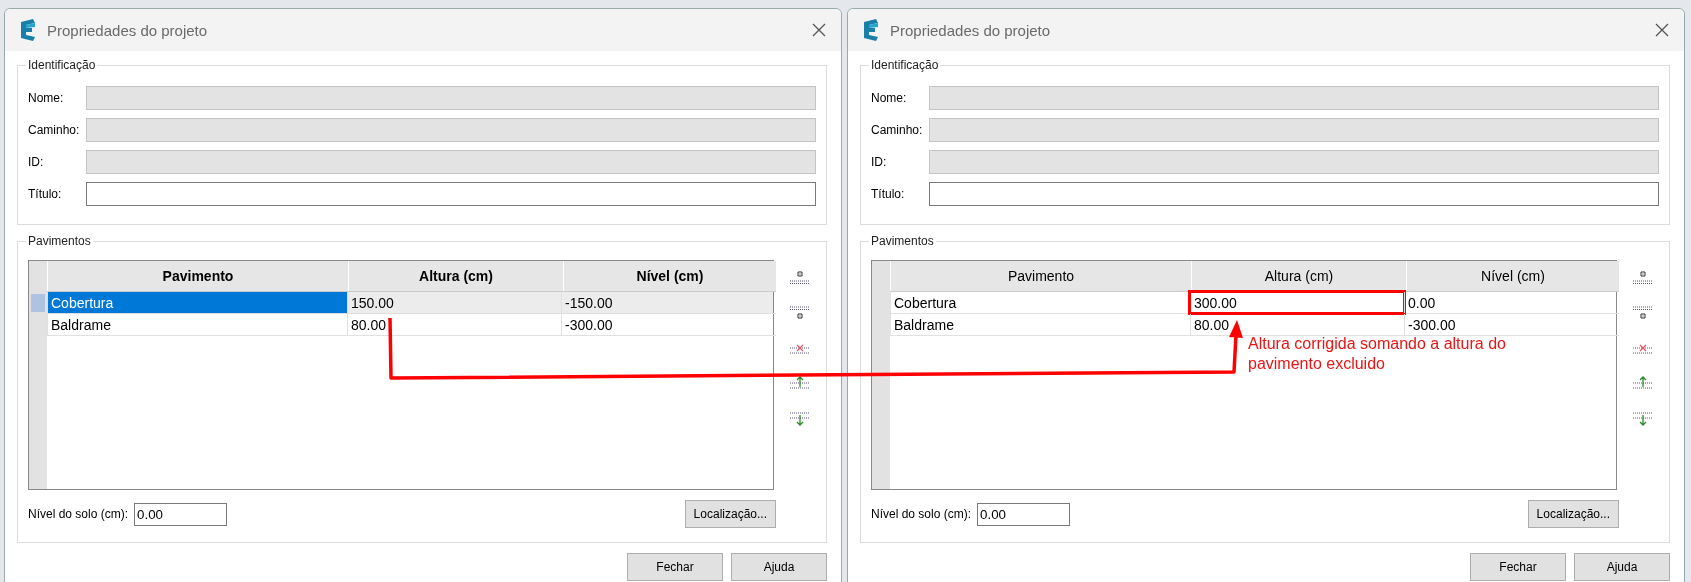  Describe the element at coordinates (454, 324) in the screenshot. I see `table-cell: 80.00` at that location.